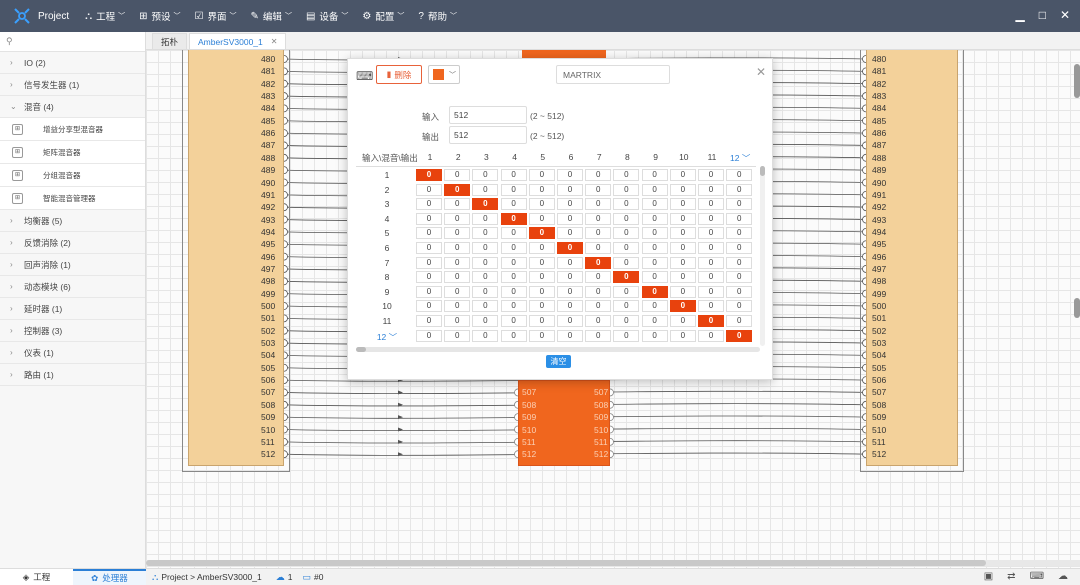 The height and width of the screenshot is (585, 1080). Describe the element at coordinates (105, 16) in the screenshot. I see `menu-sitemap: ⛬ 工程 ﹀` at that location.